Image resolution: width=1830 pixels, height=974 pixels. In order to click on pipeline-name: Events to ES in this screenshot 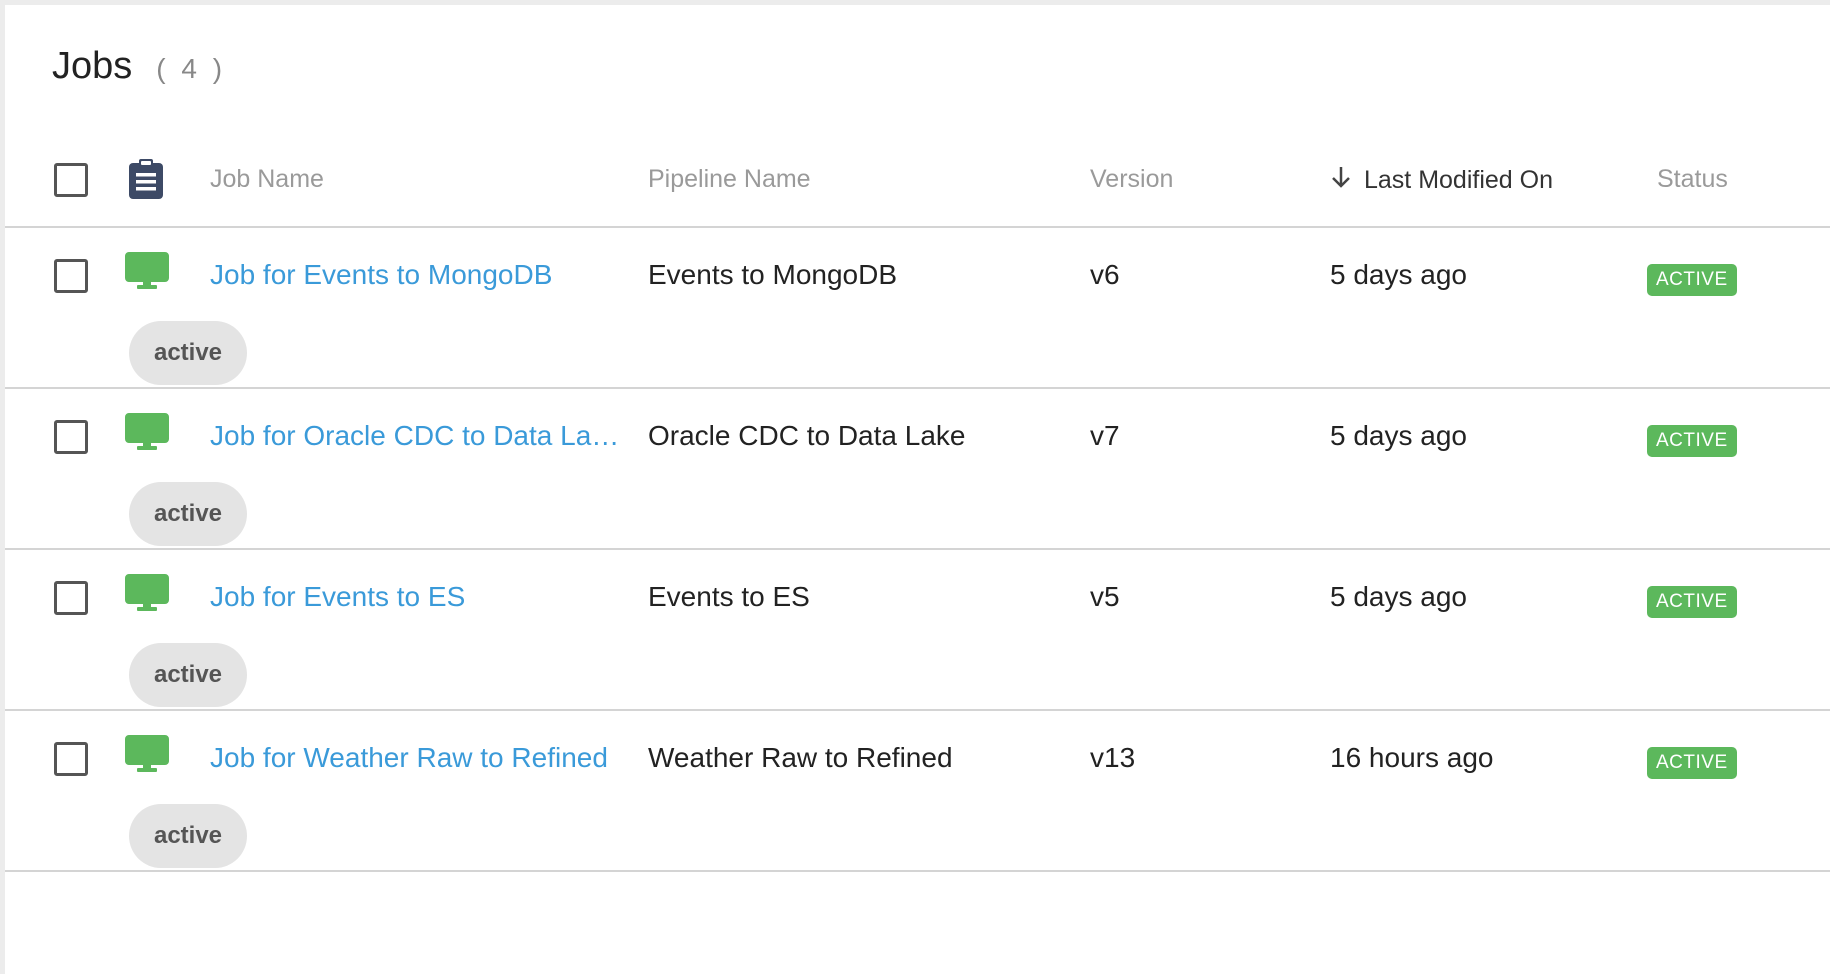, I will do `click(729, 596)`.